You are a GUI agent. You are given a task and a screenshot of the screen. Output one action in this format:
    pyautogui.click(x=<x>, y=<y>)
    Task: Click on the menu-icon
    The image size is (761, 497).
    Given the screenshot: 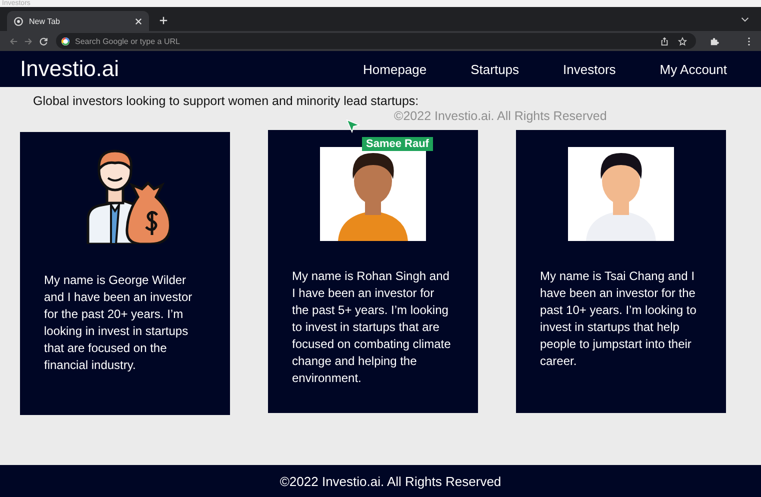 What is the action you would take?
    pyautogui.click(x=749, y=41)
    